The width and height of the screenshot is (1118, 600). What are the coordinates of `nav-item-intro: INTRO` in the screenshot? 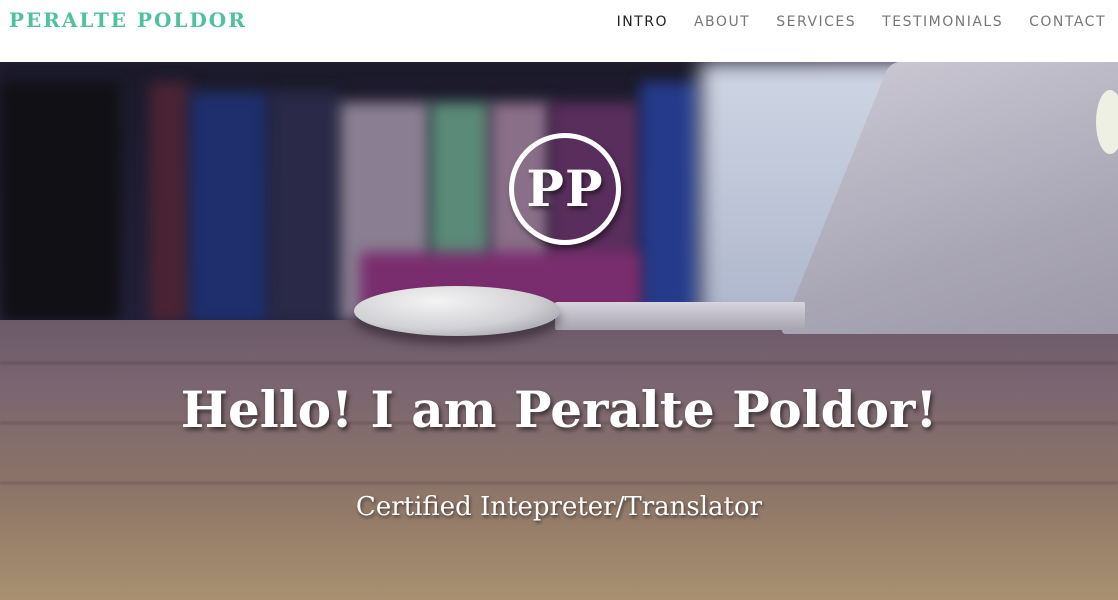 It's located at (642, 20).